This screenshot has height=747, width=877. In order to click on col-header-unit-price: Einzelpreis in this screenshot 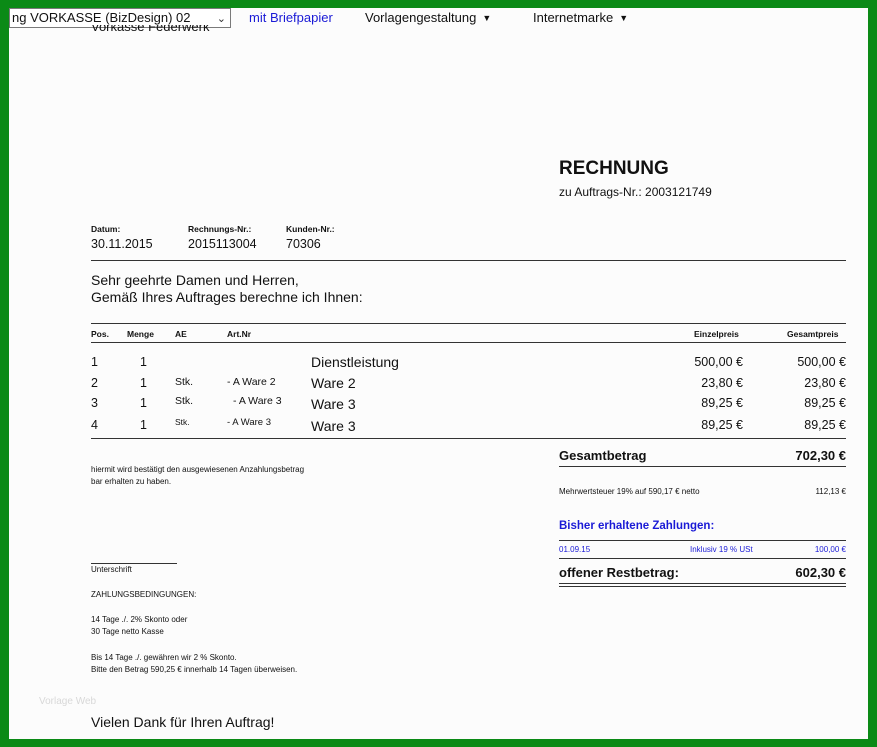, I will do `click(716, 334)`.